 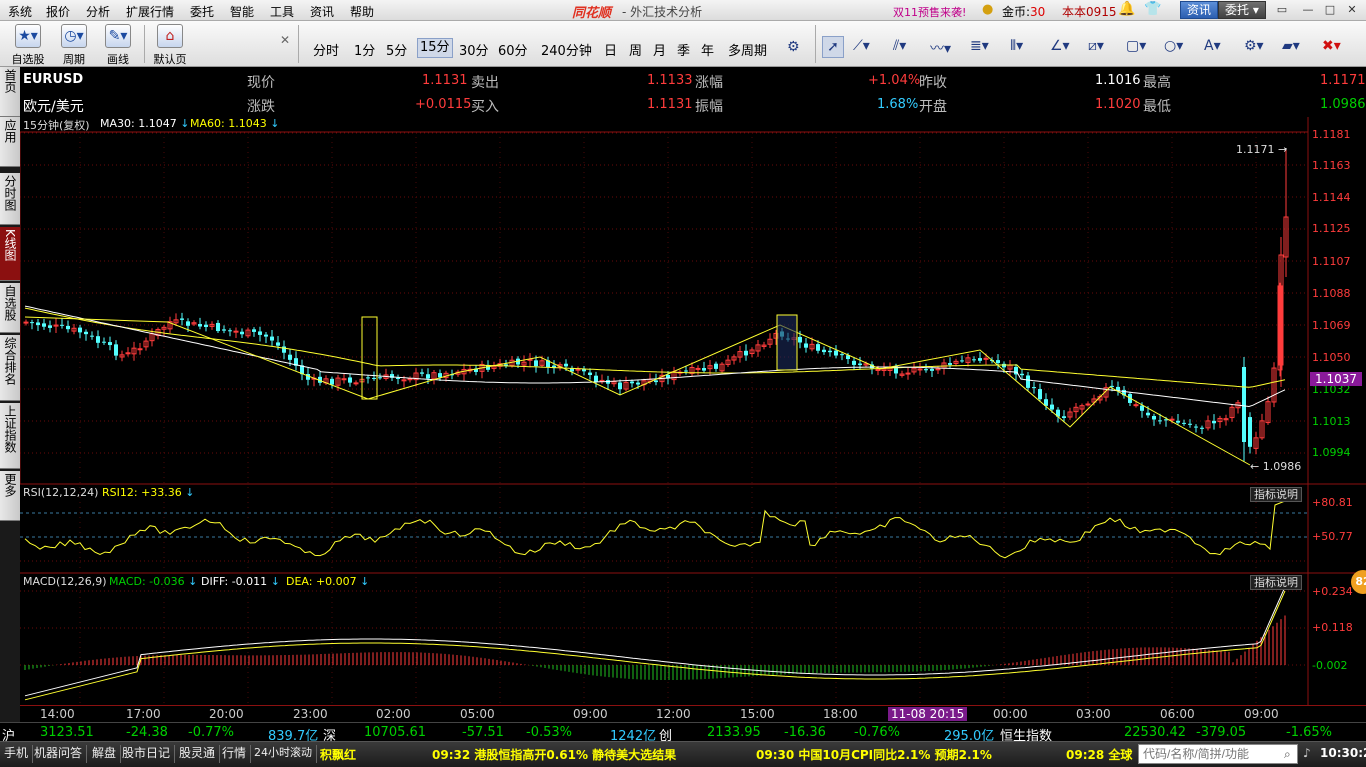 I want to click on ma30-line, so click(x=655, y=356).